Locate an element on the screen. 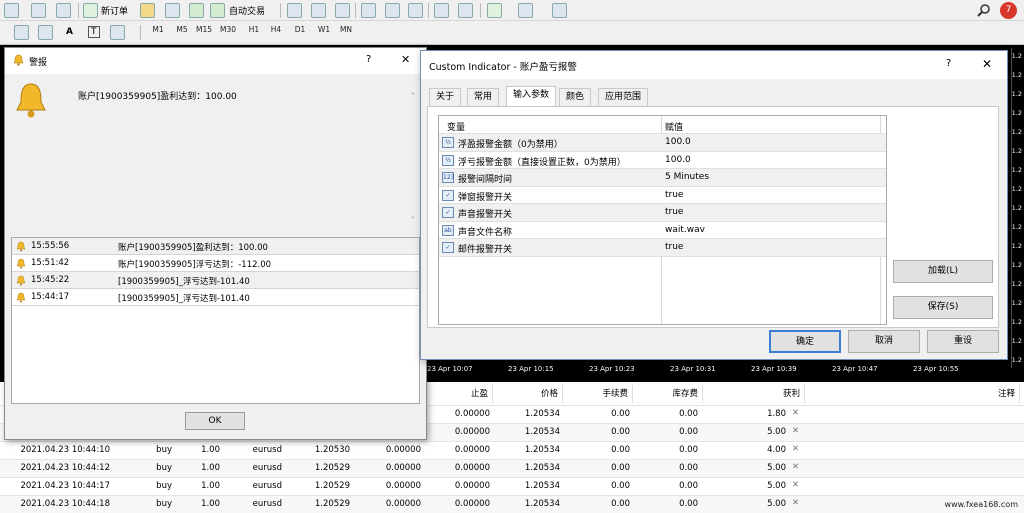  tab-4: 应用范围 is located at coordinates (623, 97).